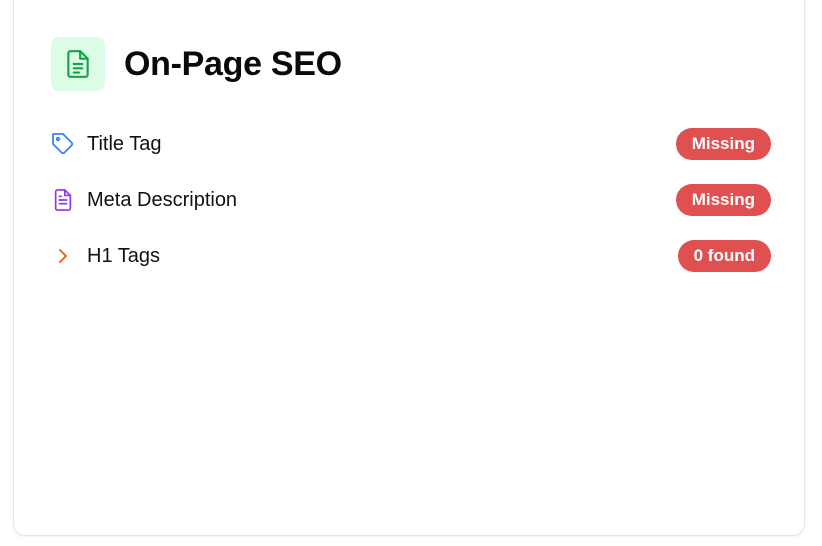  What do you see at coordinates (233, 63) in the screenshot?
I see `card-title: On-Page SEO` at bounding box center [233, 63].